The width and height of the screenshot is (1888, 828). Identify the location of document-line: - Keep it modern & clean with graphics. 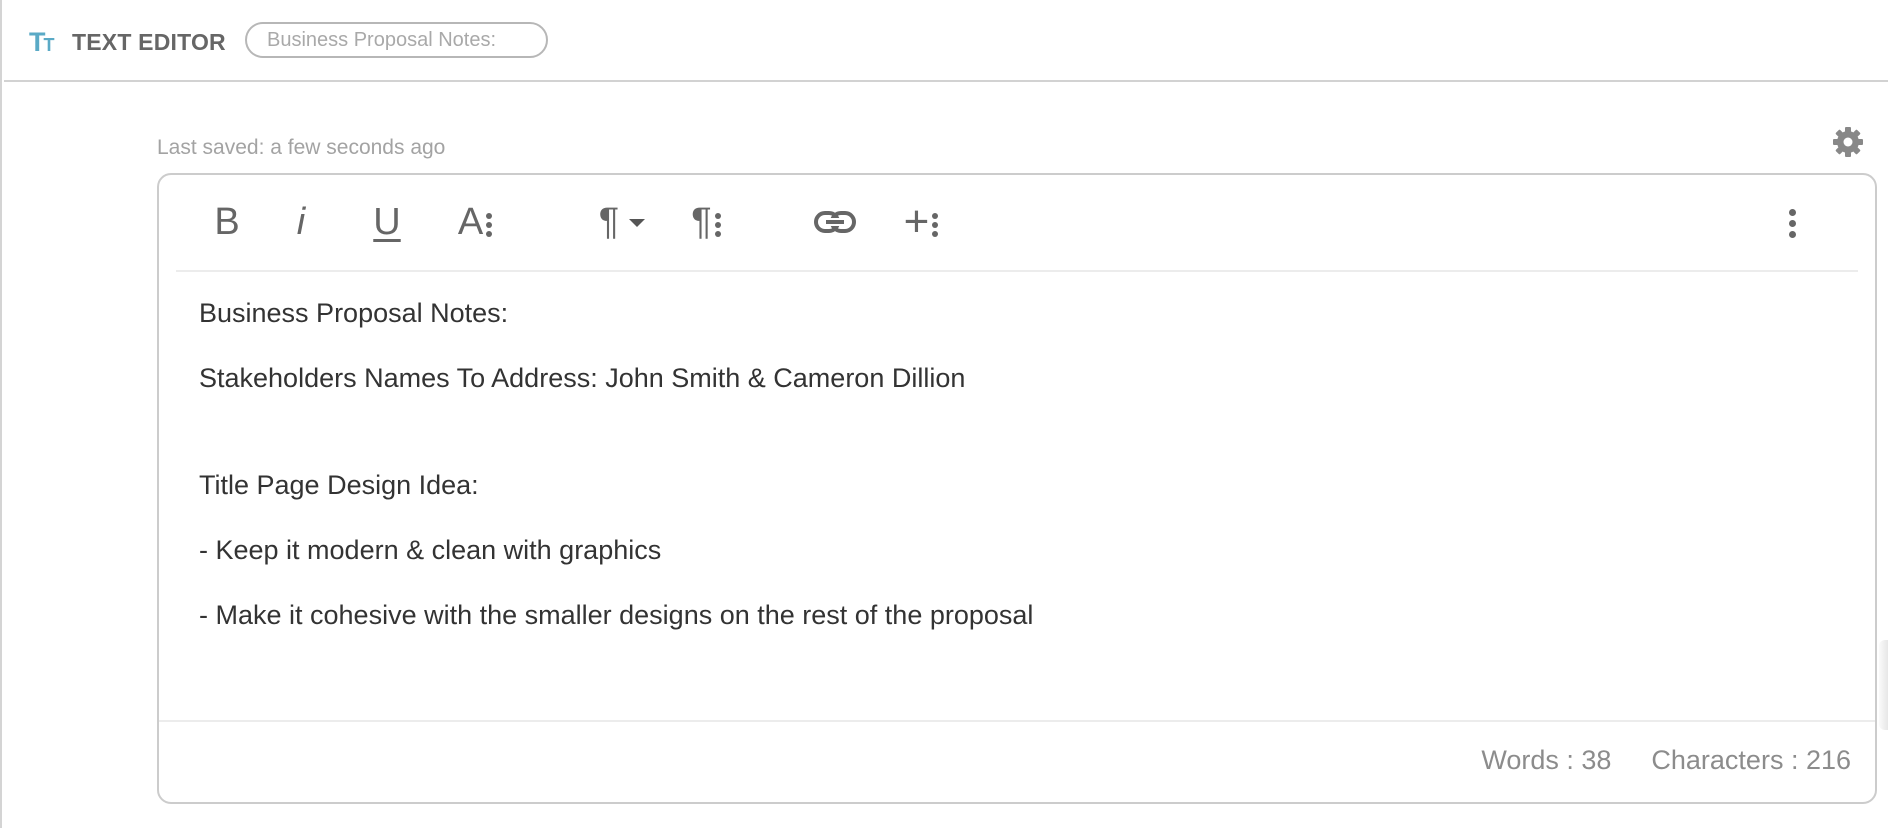
(430, 550).